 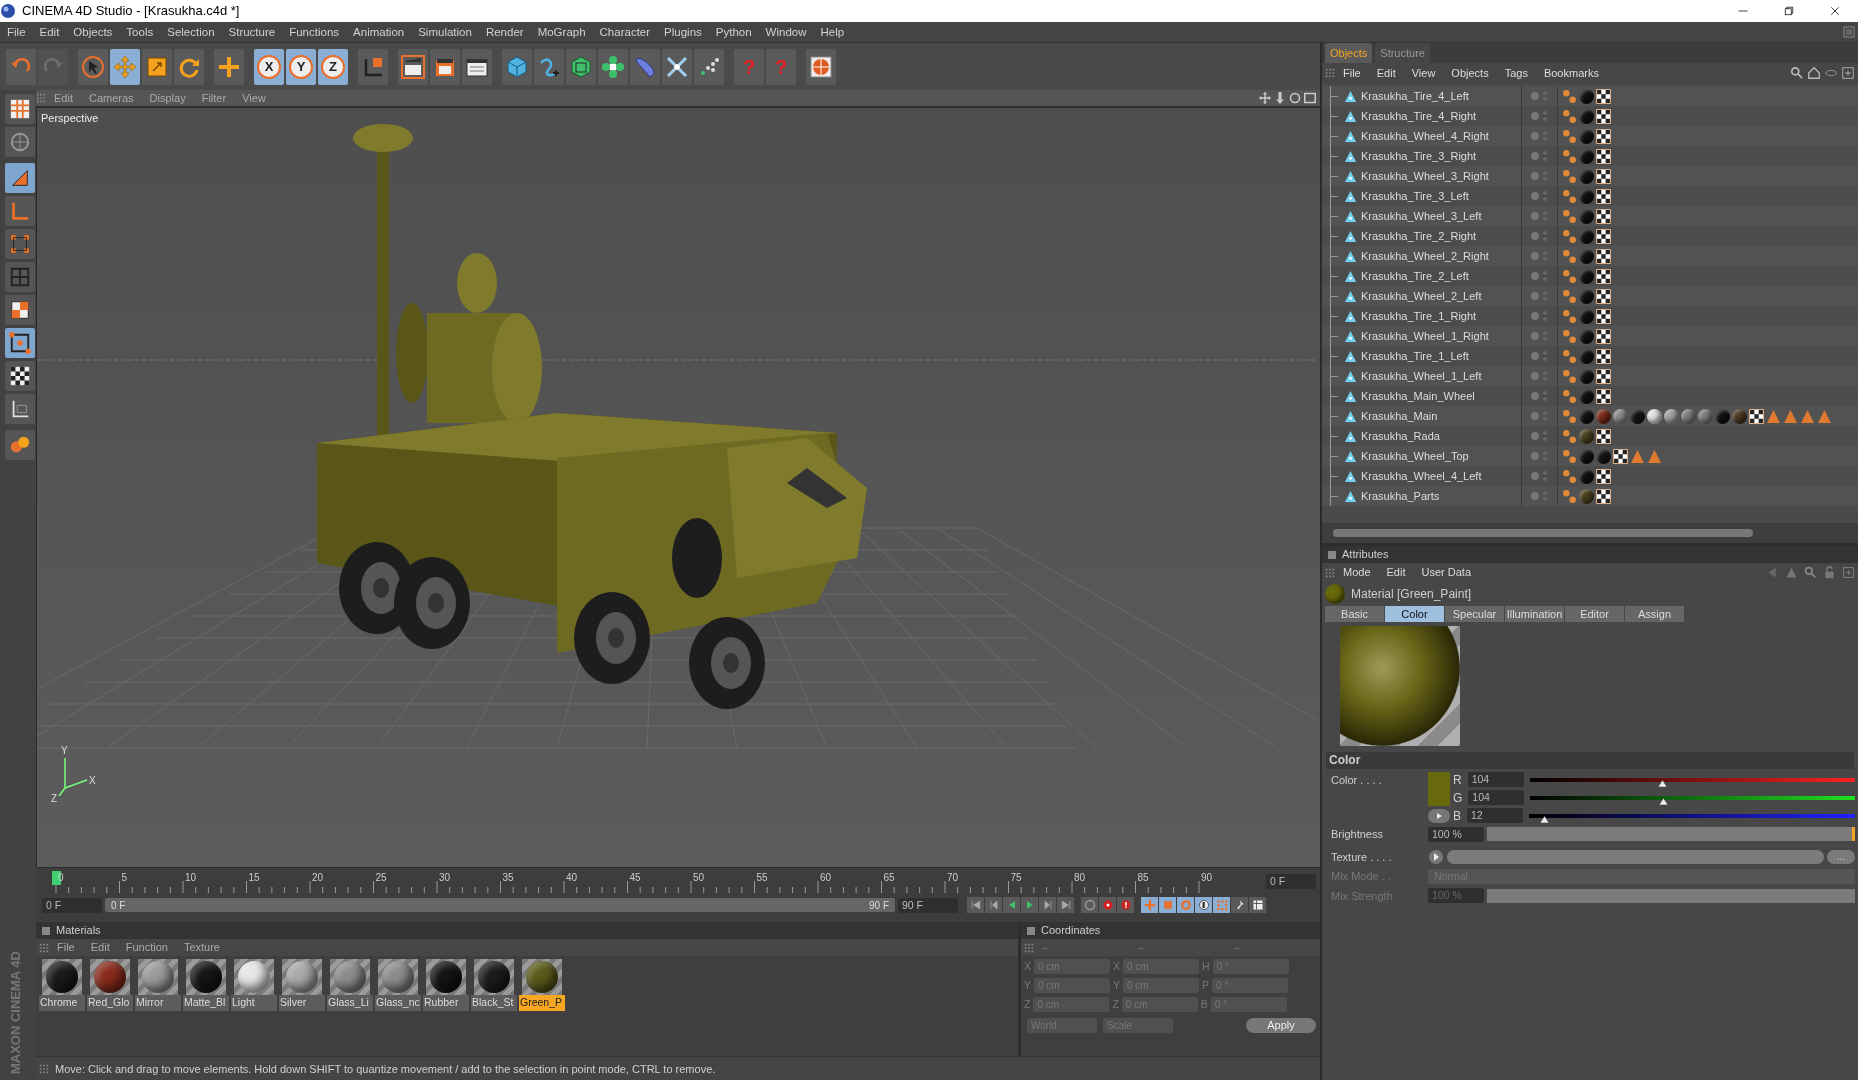 I want to click on slider, so click(x=1671, y=834).